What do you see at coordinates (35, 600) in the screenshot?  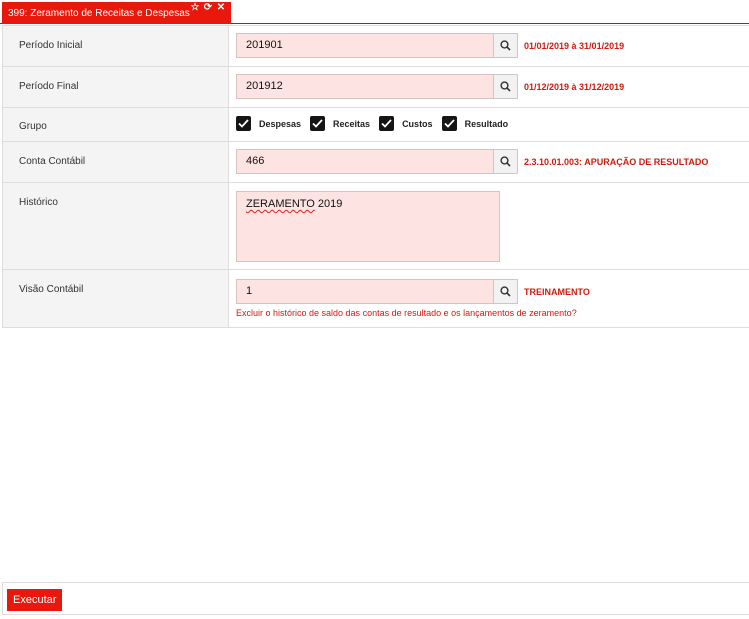 I see `execute-button: Executar` at bounding box center [35, 600].